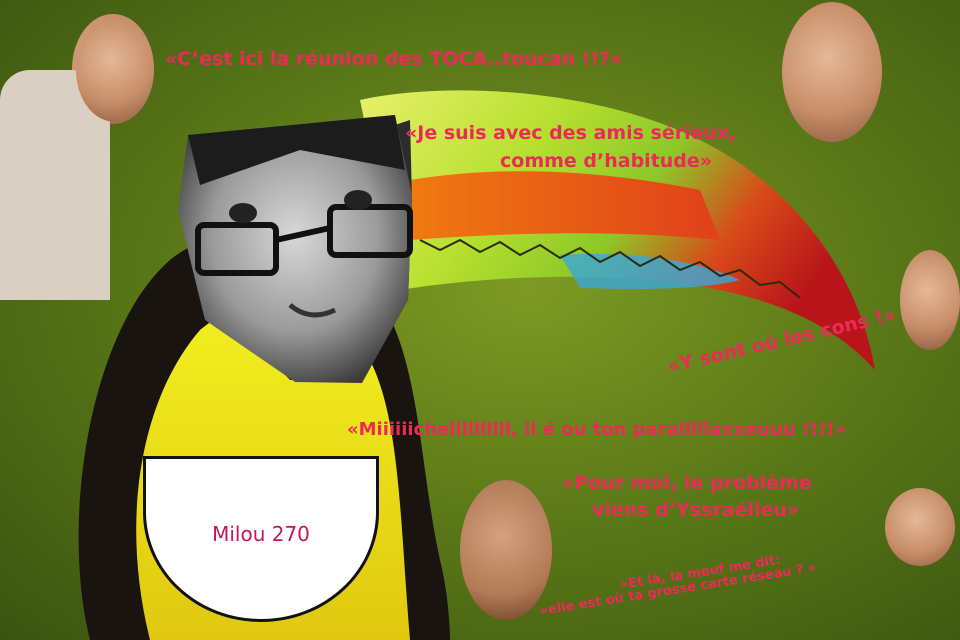 The height and width of the screenshot is (640, 960). Describe the element at coordinates (920, 527) in the screenshot. I see `face-bottom-right` at that location.